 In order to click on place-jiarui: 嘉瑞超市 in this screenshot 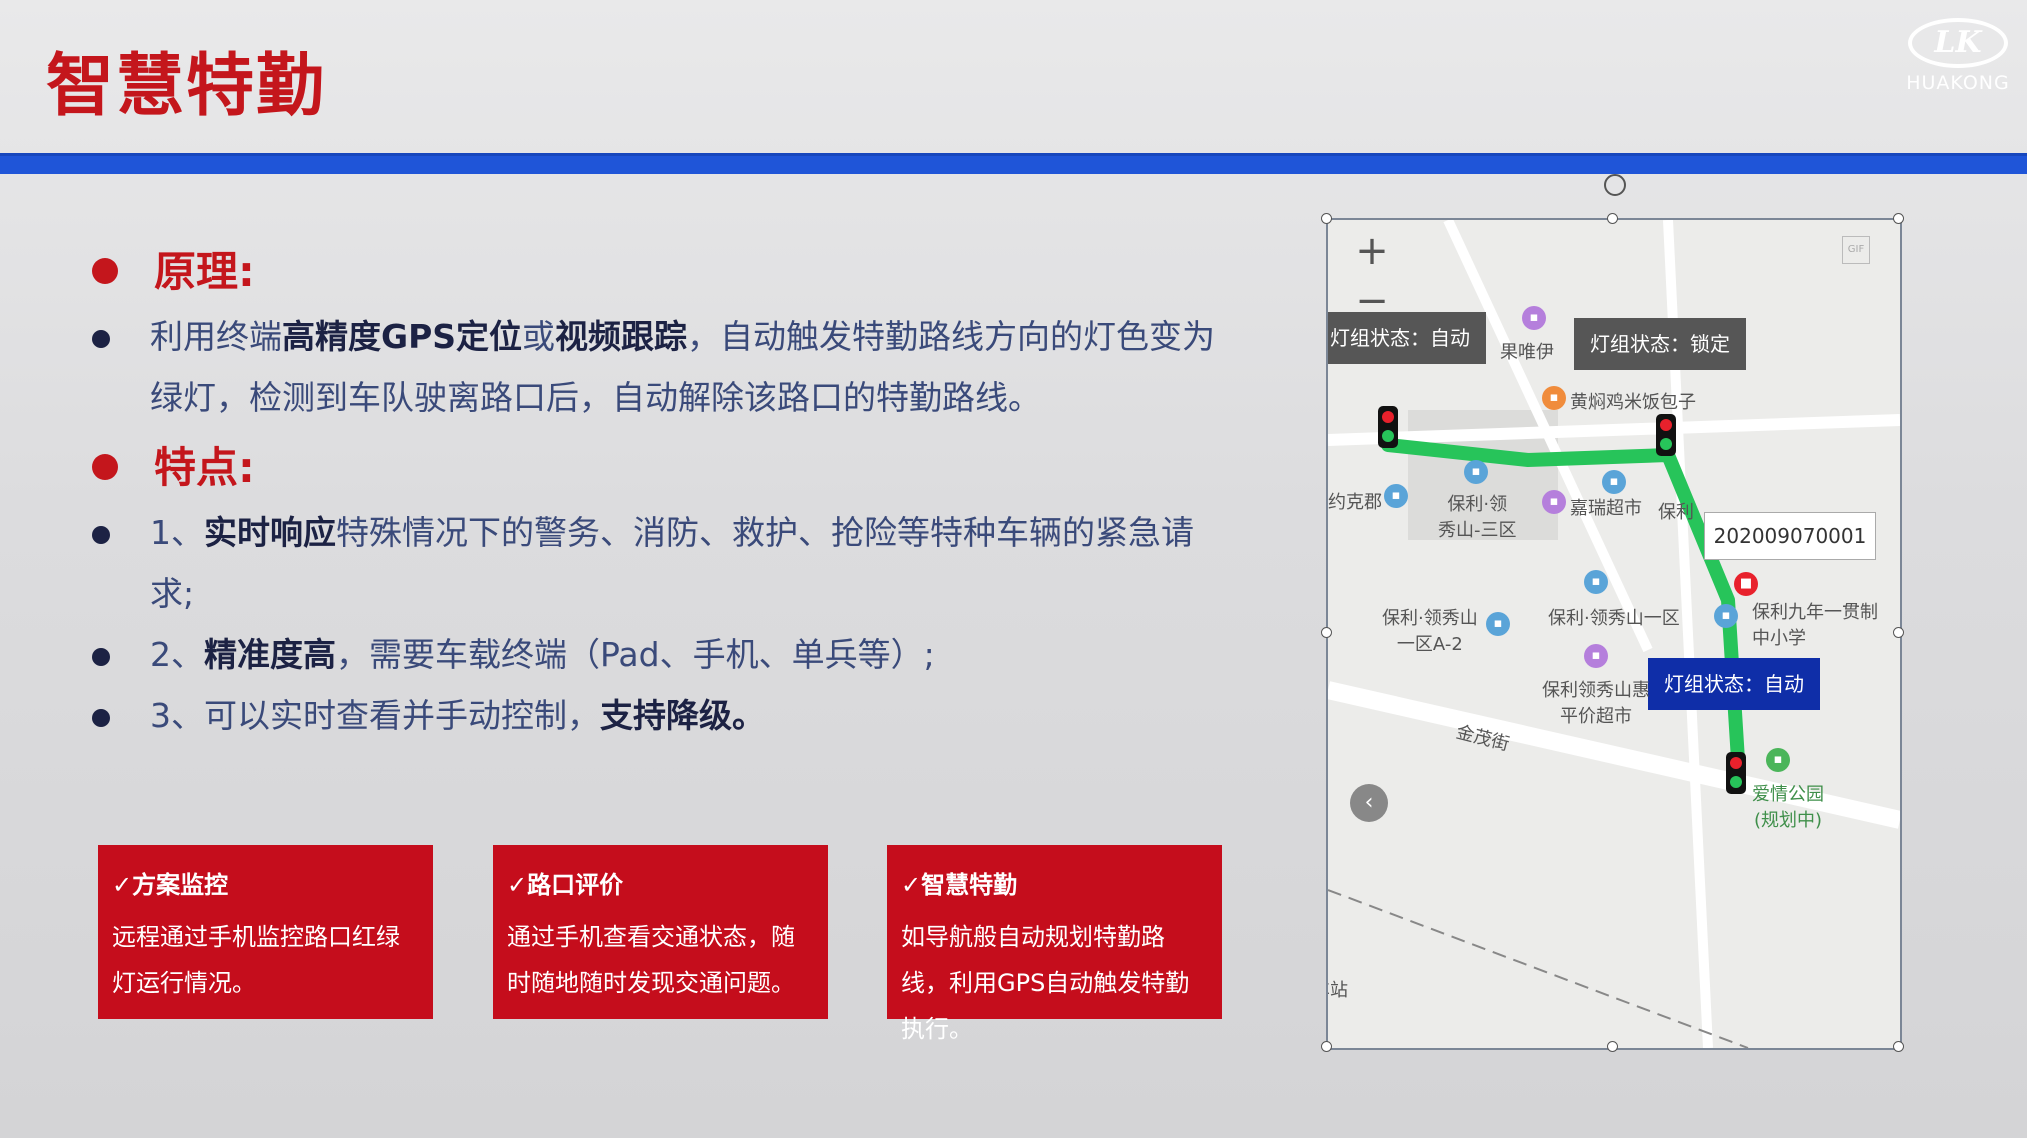, I will do `click(1606, 508)`.